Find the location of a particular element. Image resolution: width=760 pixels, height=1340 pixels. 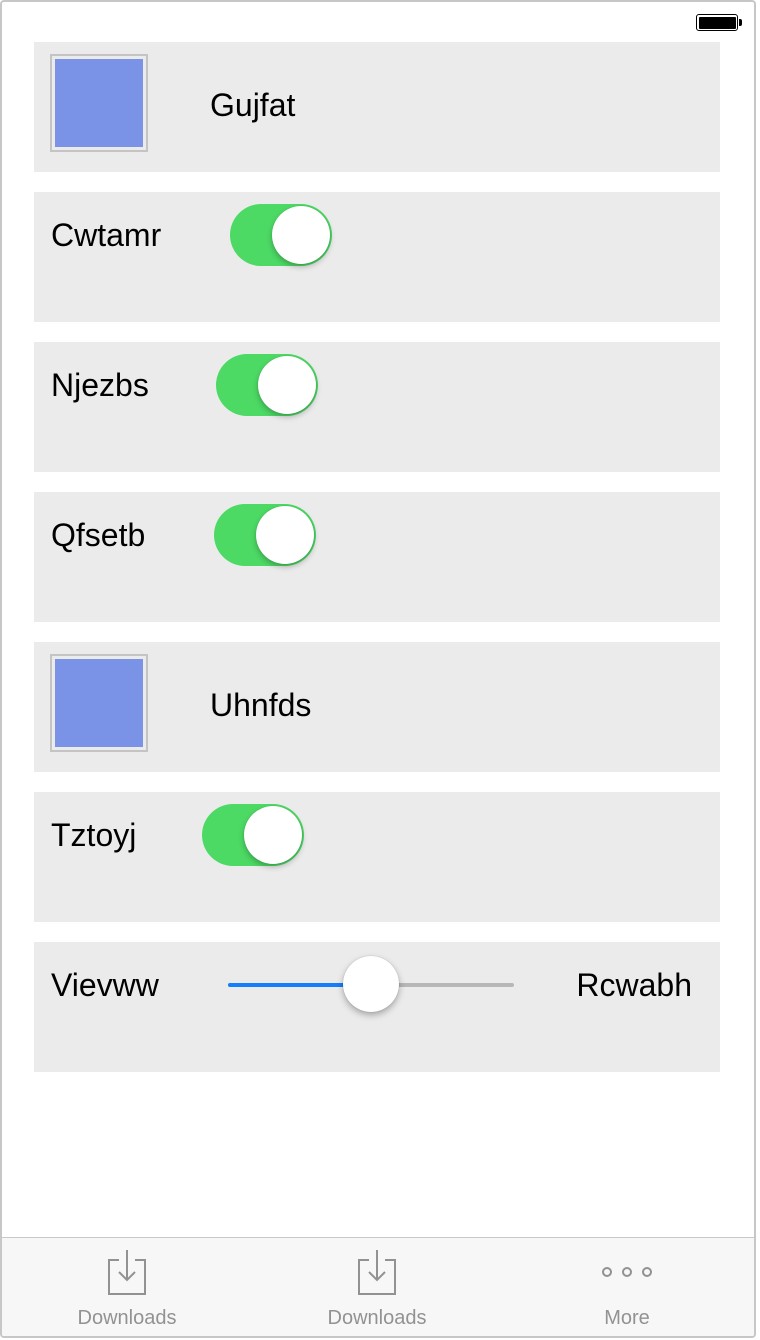

tab-downloads-1: Downloads is located at coordinates (127, 1287).